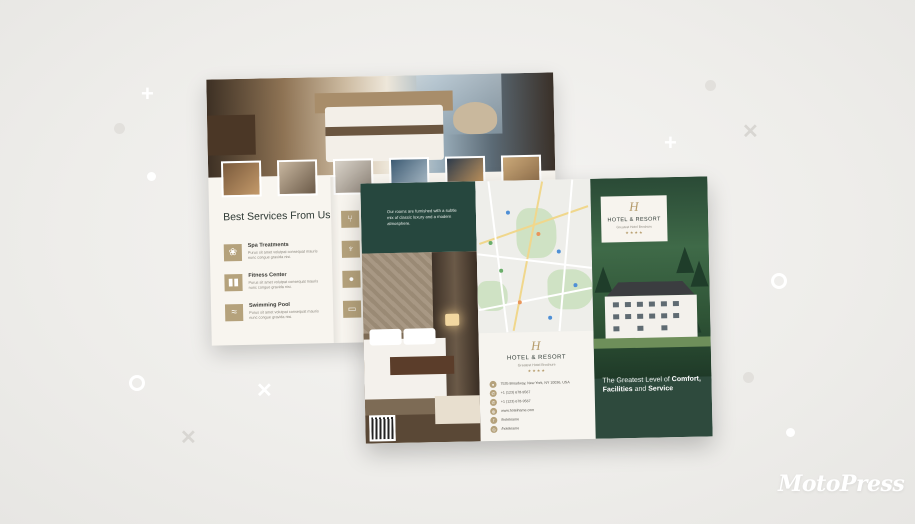  I want to click on service-name: Swimming Pool, so click(269, 305).